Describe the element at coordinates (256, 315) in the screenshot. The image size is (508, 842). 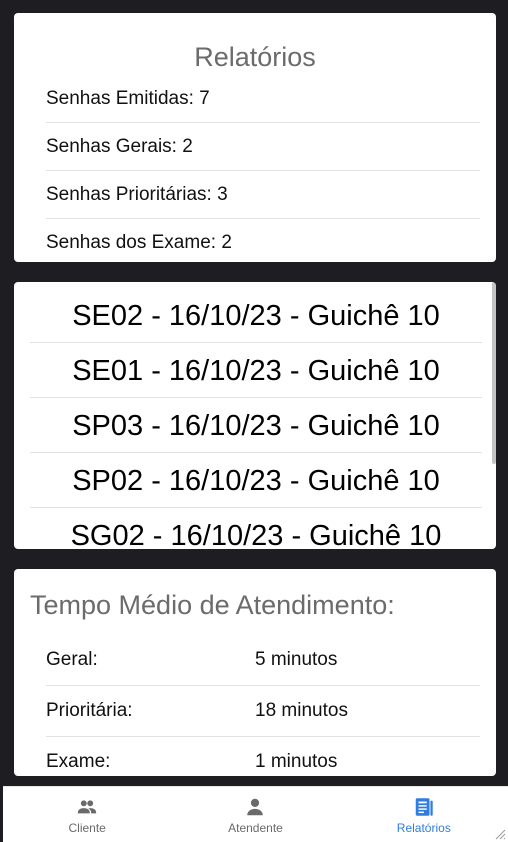
I see `senha-item: SE02 - 16/10/23 - Guichê 10` at that location.